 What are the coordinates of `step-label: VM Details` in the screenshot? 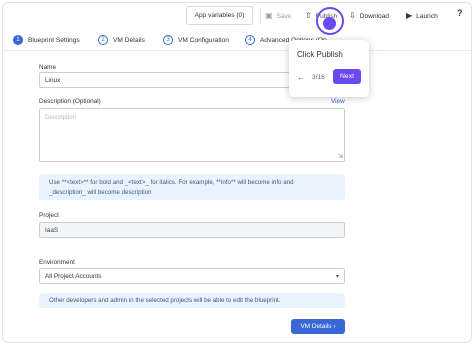 It's located at (129, 40).